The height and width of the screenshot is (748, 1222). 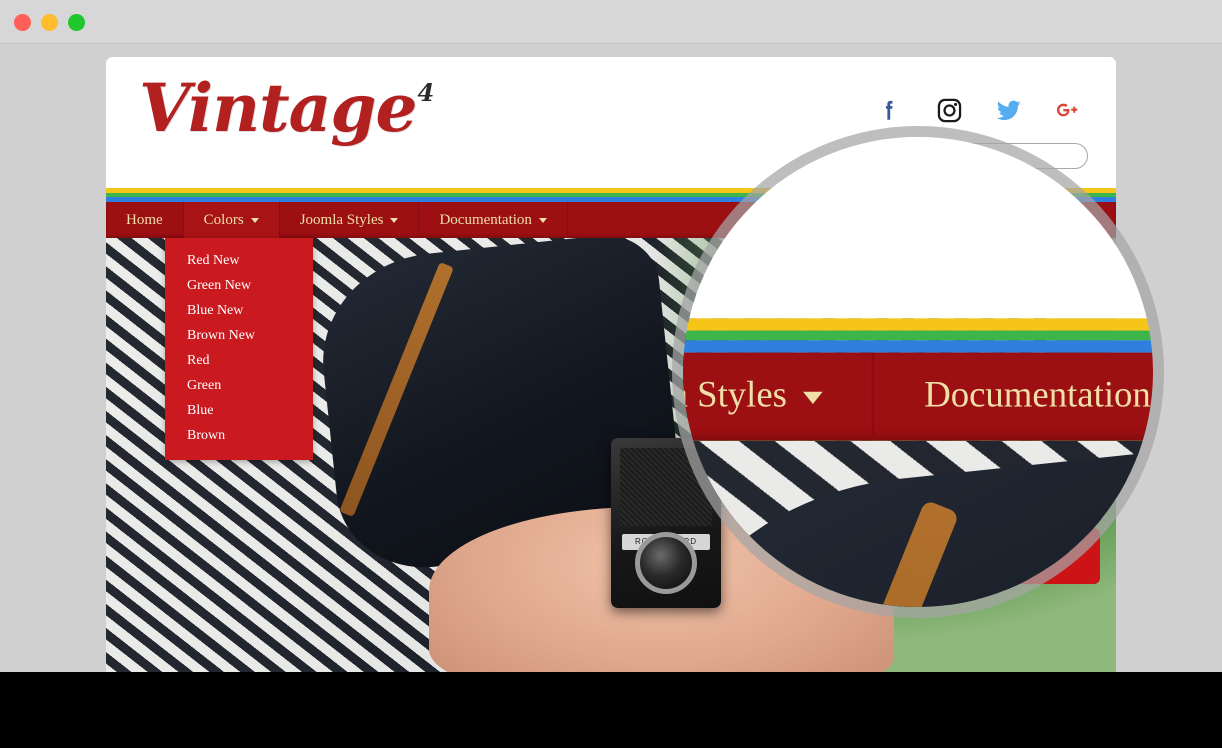 I want to click on maximize-button, so click(x=76, y=22).